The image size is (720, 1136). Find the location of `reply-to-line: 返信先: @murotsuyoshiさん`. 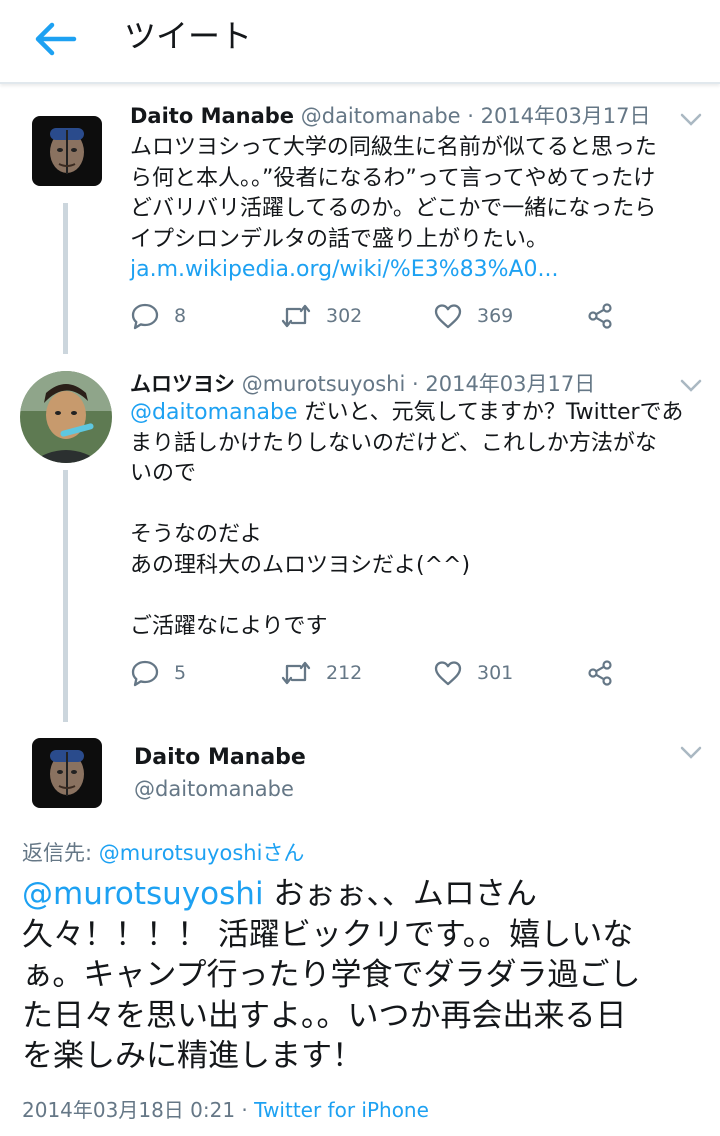

reply-to-line: 返信先: @murotsuyoshiさん is located at coordinates (163, 853).